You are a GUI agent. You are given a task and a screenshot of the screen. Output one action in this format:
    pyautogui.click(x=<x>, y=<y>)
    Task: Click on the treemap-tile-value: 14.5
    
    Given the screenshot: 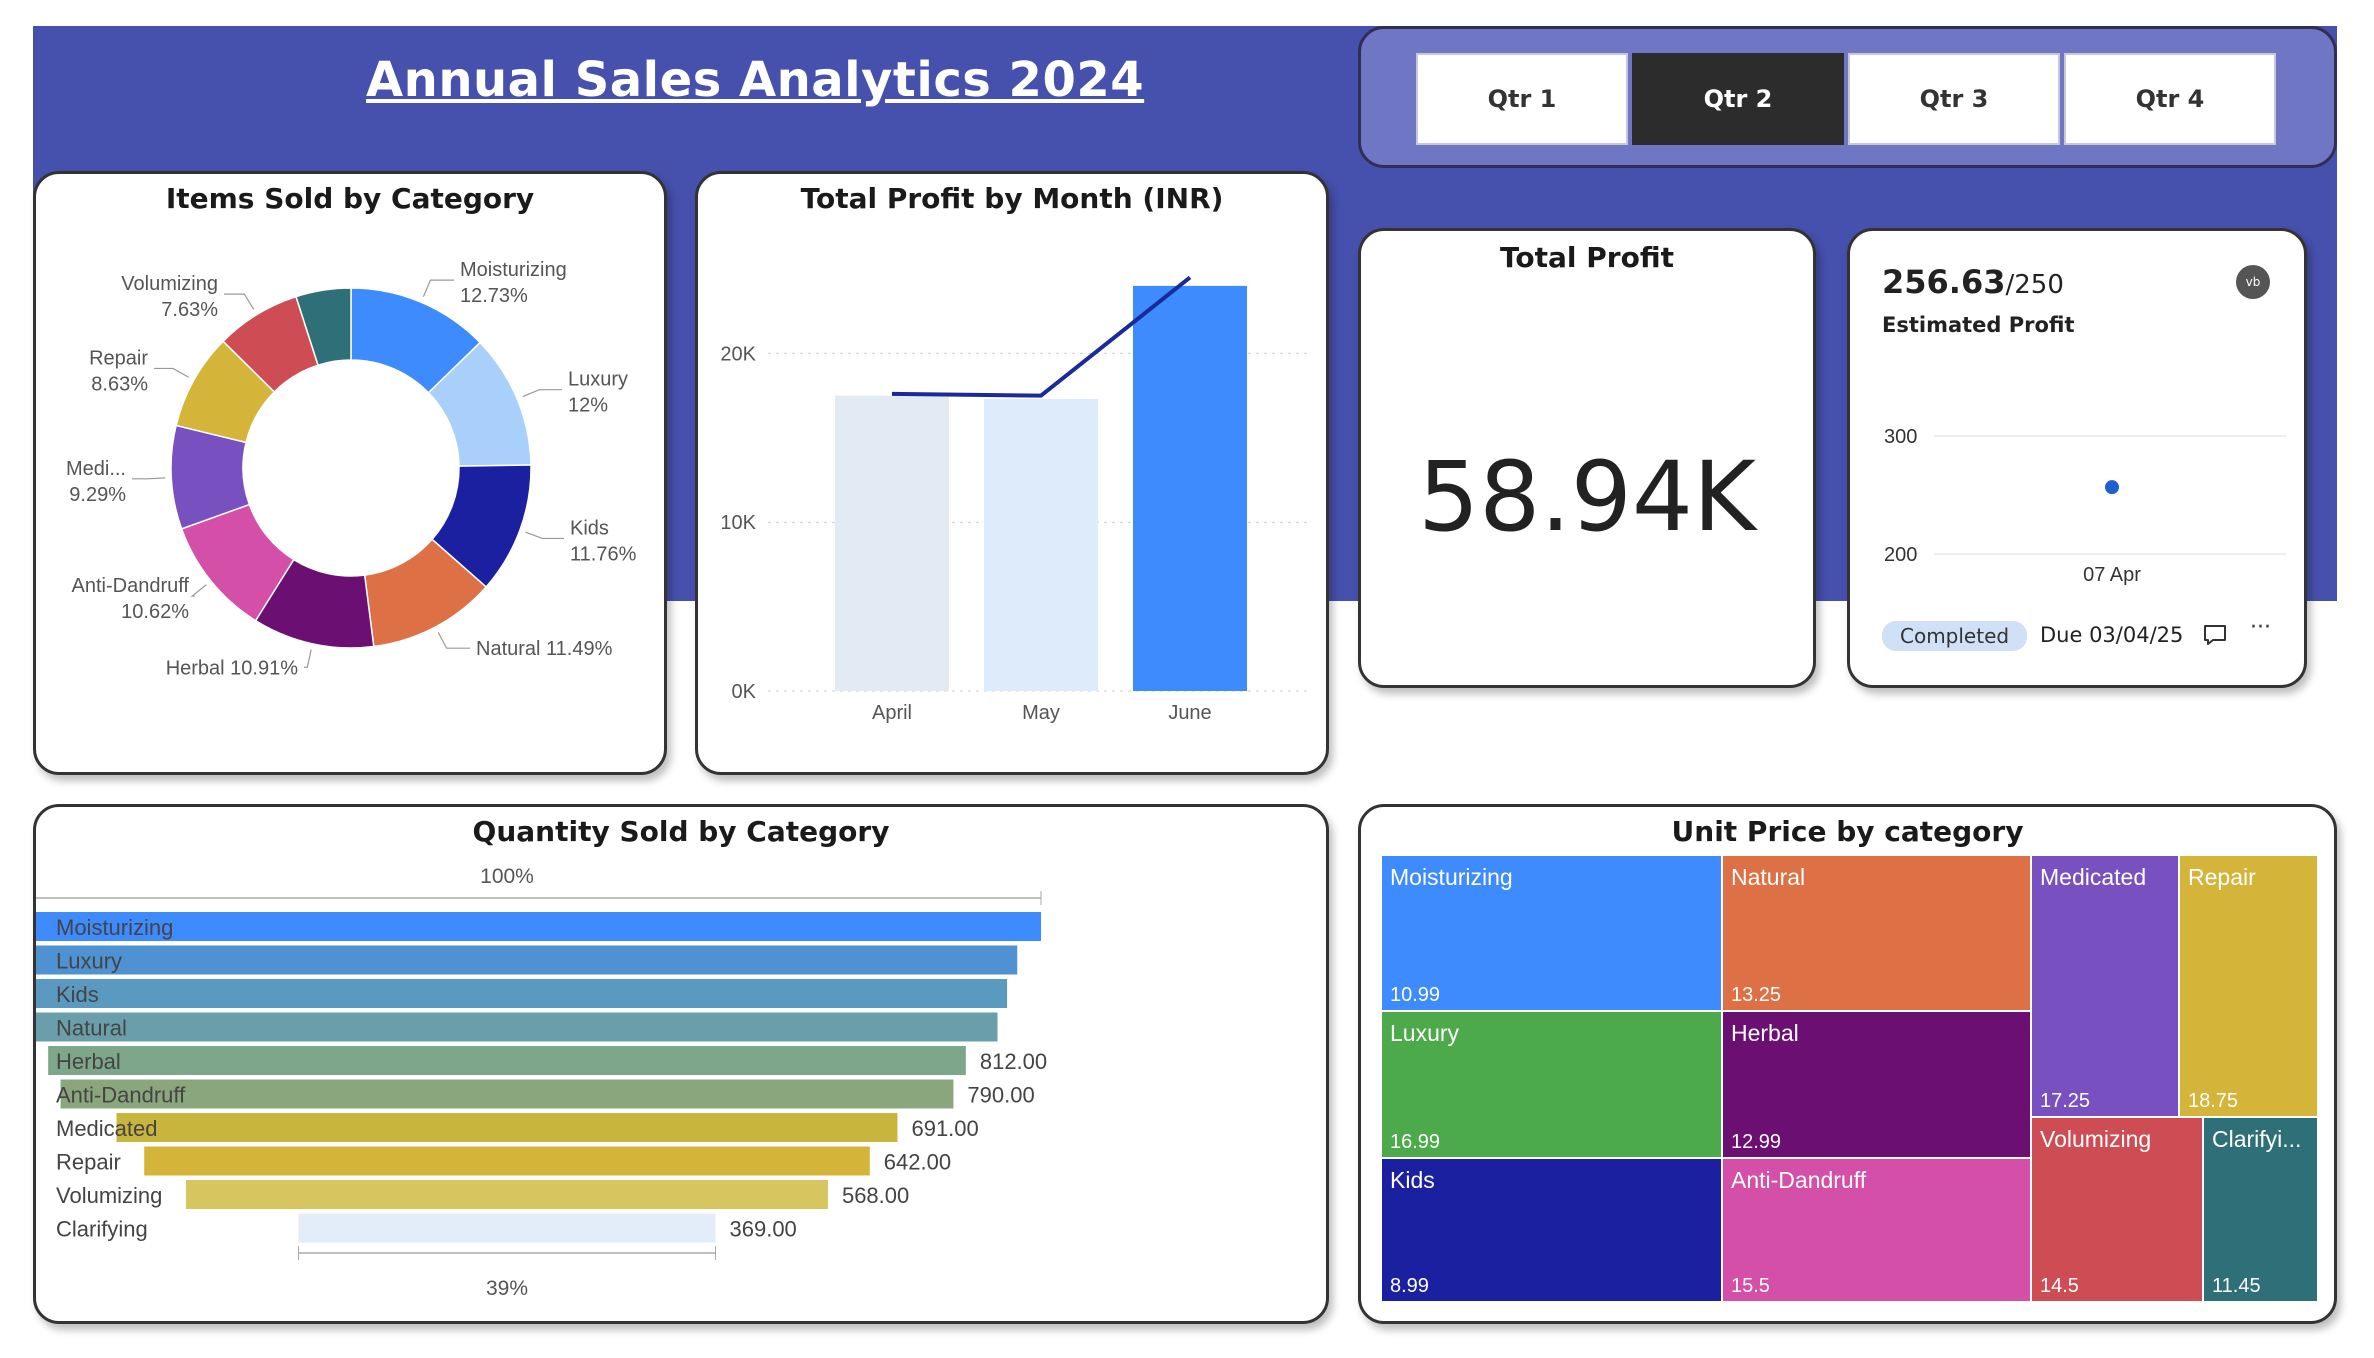 What is the action you would take?
    pyautogui.click(x=2059, y=1286)
    